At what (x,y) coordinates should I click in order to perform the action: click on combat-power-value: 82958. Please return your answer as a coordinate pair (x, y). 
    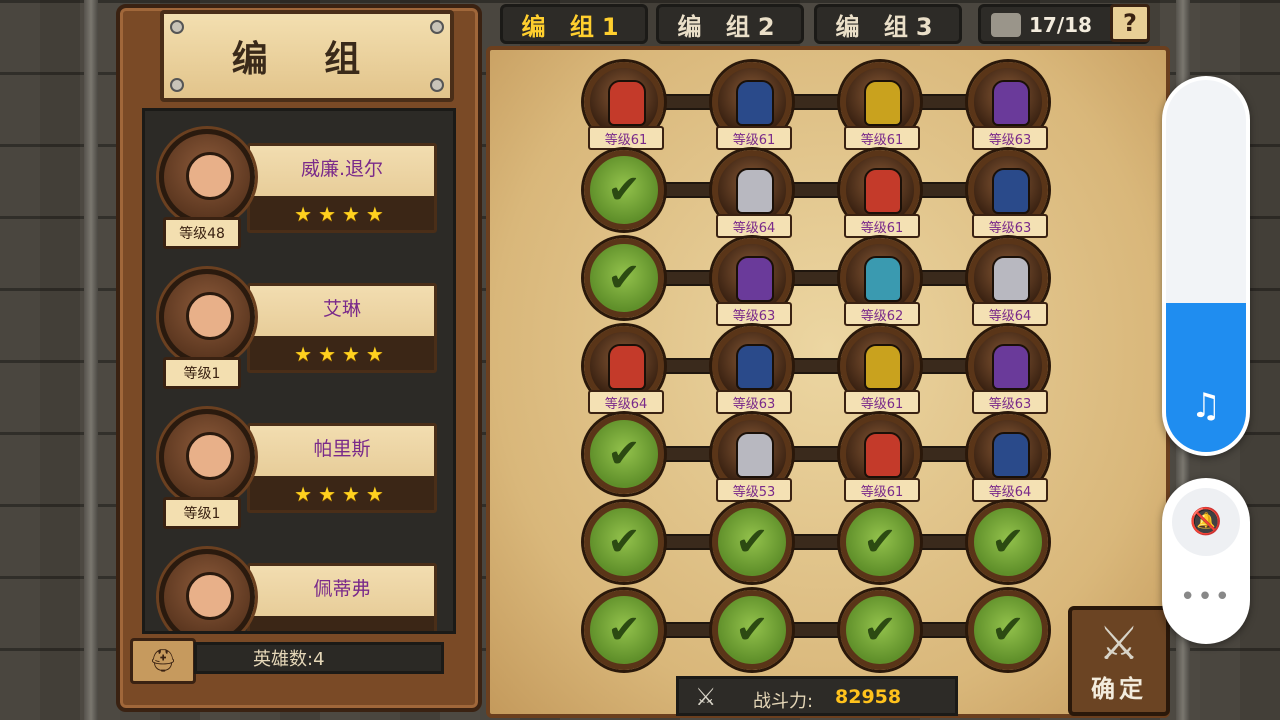
    Looking at the image, I should click on (868, 697).